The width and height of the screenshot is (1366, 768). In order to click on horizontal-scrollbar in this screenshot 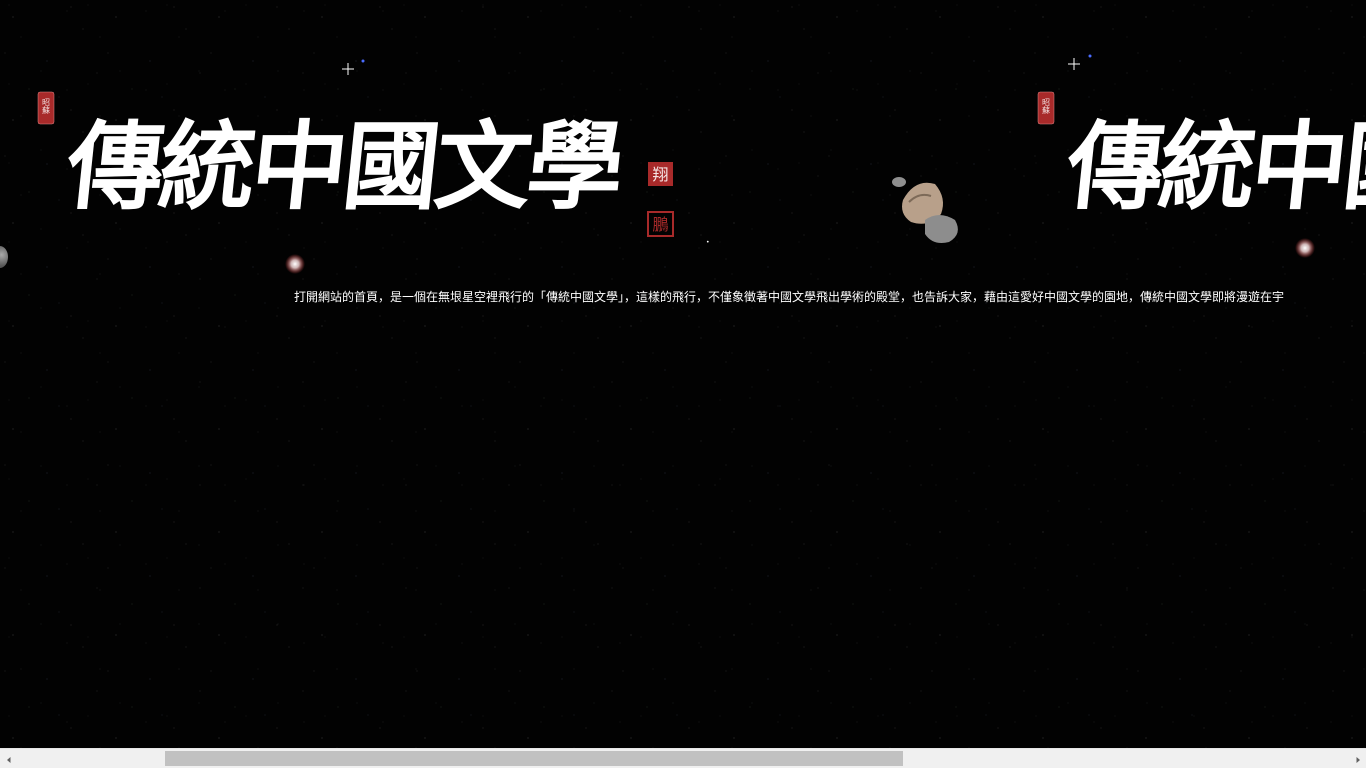, I will do `click(683, 758)`.